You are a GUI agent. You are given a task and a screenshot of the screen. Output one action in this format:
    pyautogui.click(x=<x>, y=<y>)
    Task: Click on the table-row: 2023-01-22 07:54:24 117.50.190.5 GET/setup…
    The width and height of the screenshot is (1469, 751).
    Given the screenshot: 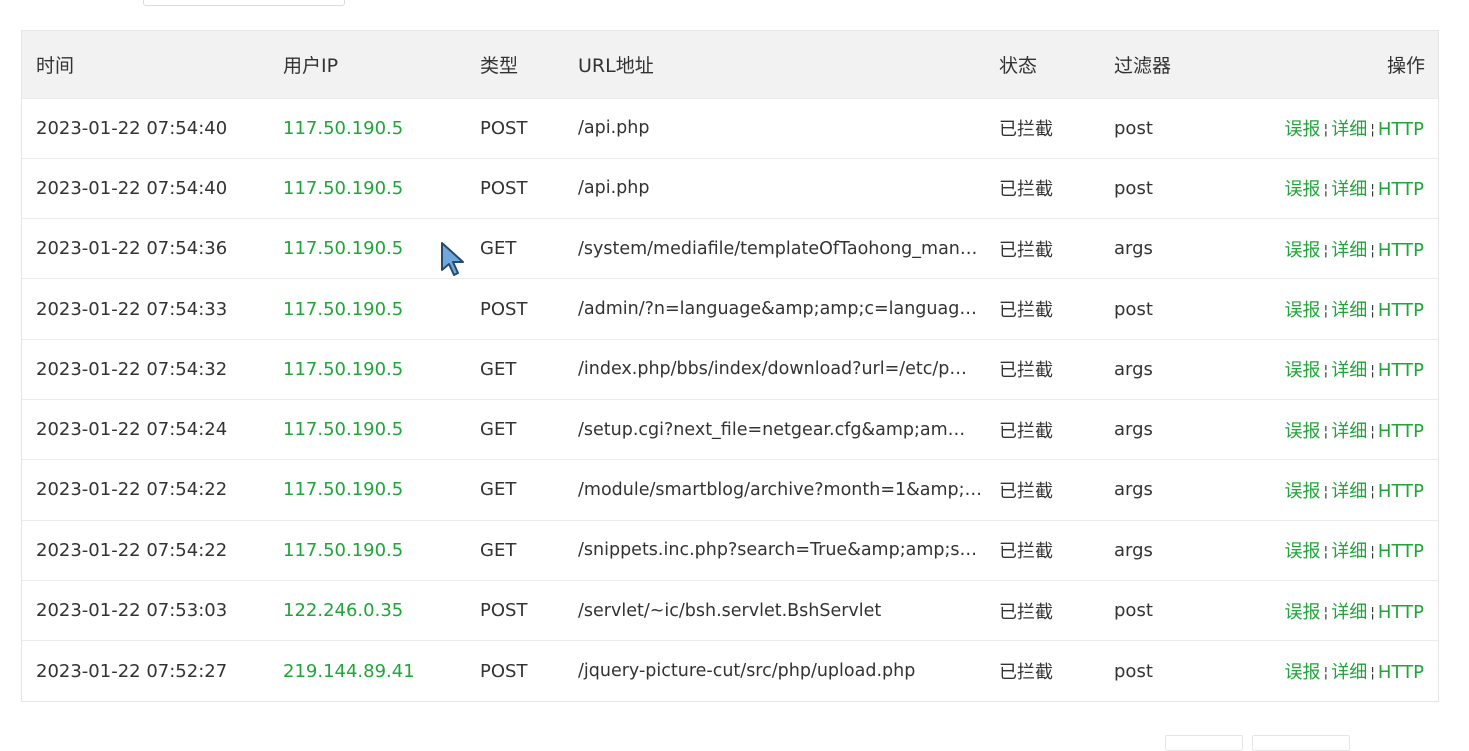 What is the action you would take?
    pyautogui.click(x=730, y=429)
    